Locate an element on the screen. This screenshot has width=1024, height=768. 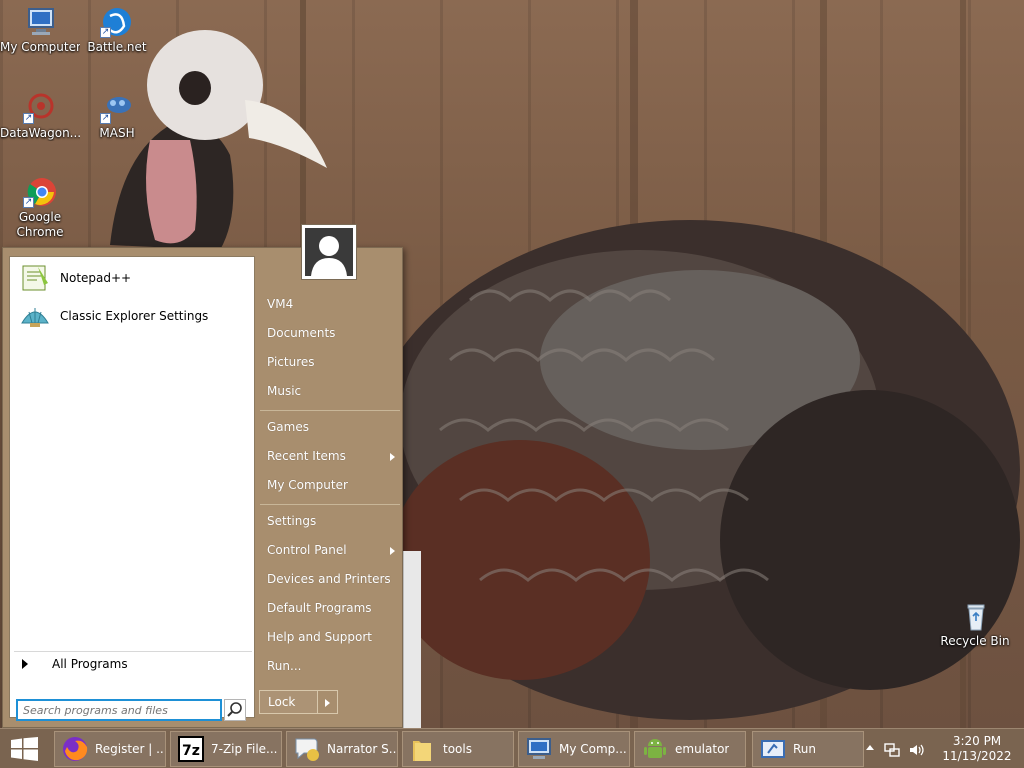
taskbar-button-tools-folder: tools is located at coordinates (458, 749).